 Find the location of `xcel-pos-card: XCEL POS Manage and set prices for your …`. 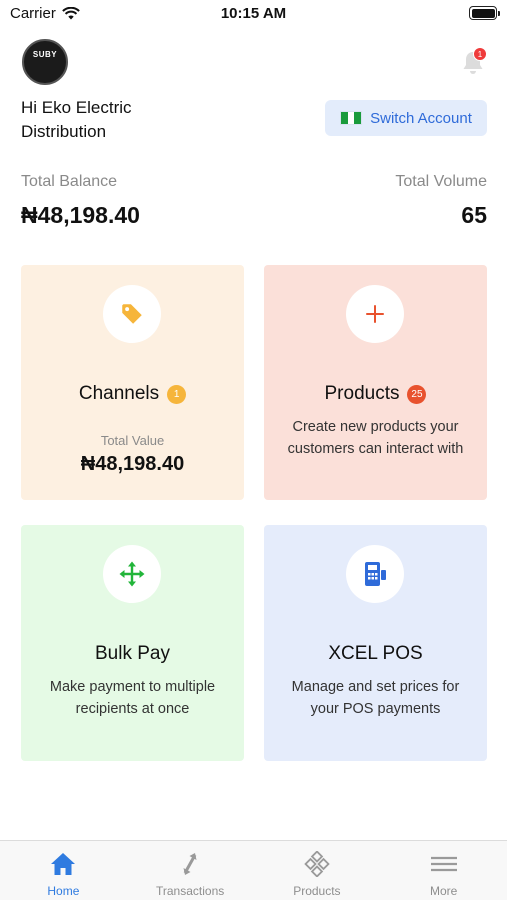

xcel-pos-card: XCEL POS Manage and set prices for your … is located at coordinates (375, 643).